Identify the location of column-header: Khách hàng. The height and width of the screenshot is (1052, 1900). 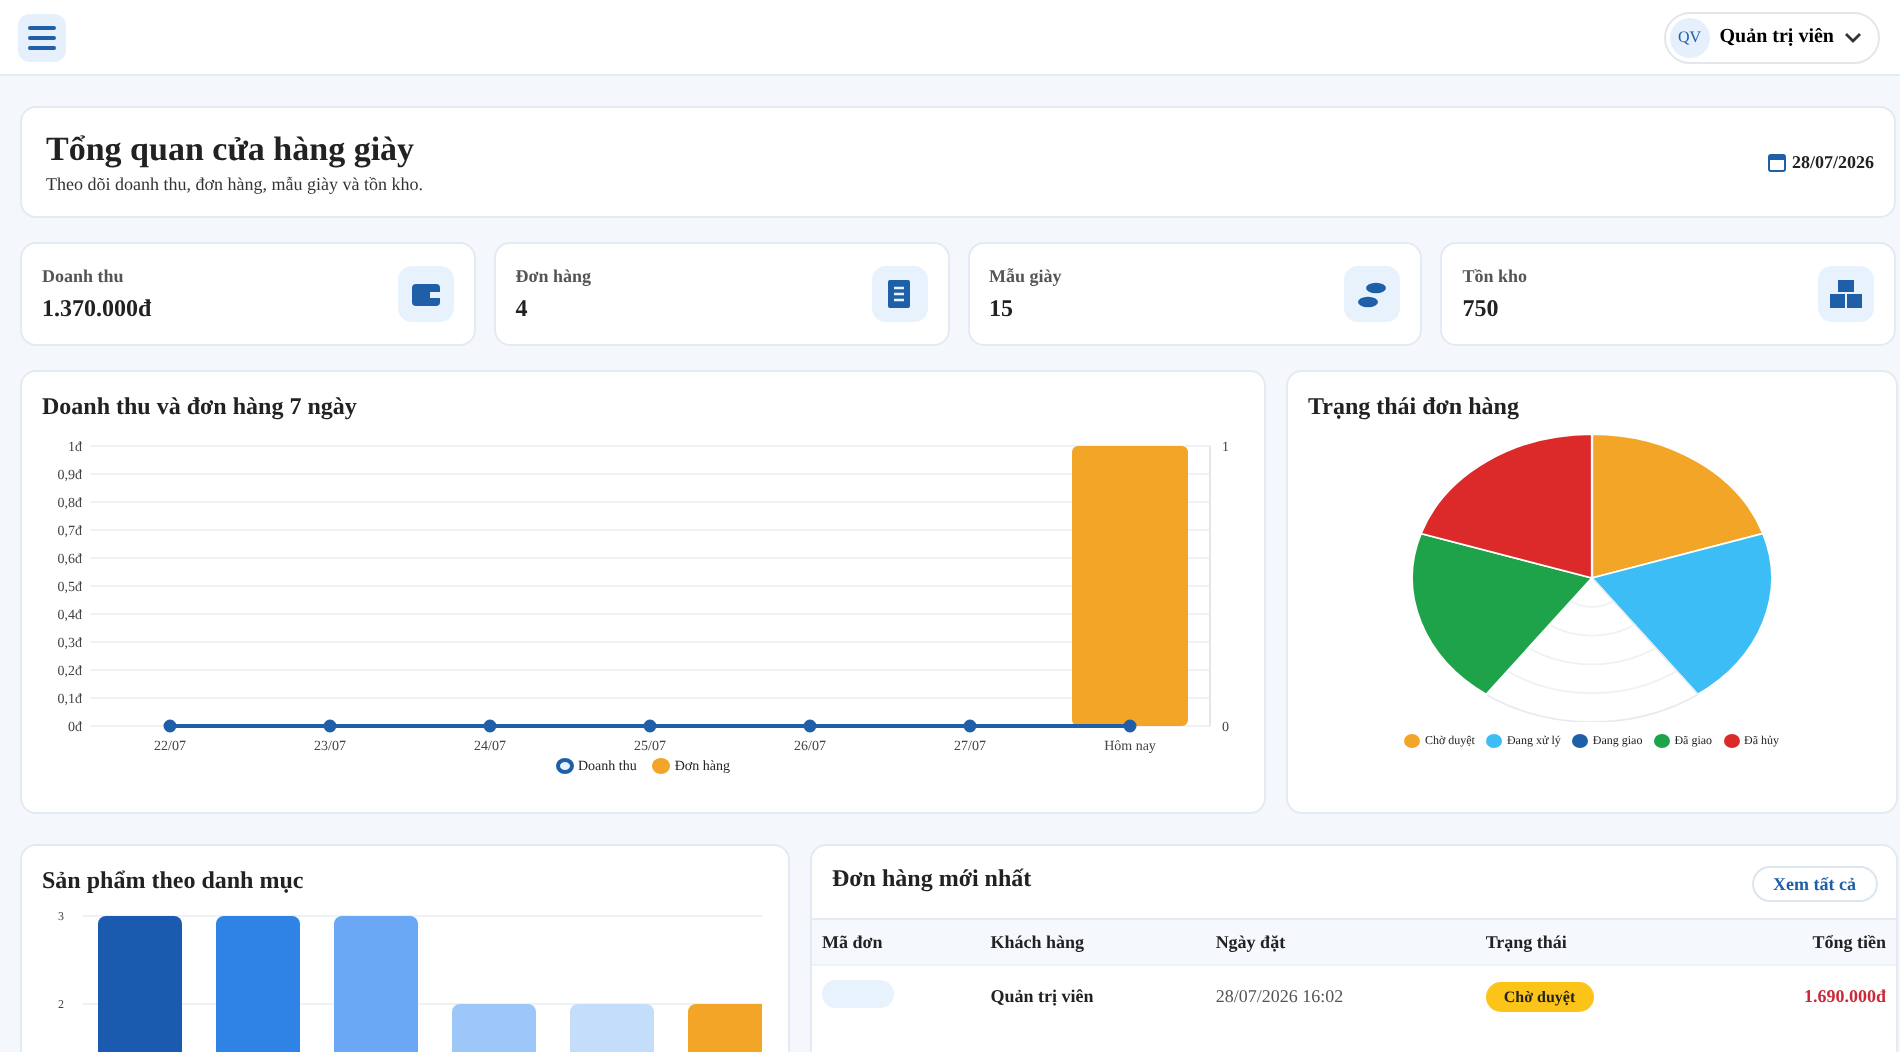
(1093, 942).